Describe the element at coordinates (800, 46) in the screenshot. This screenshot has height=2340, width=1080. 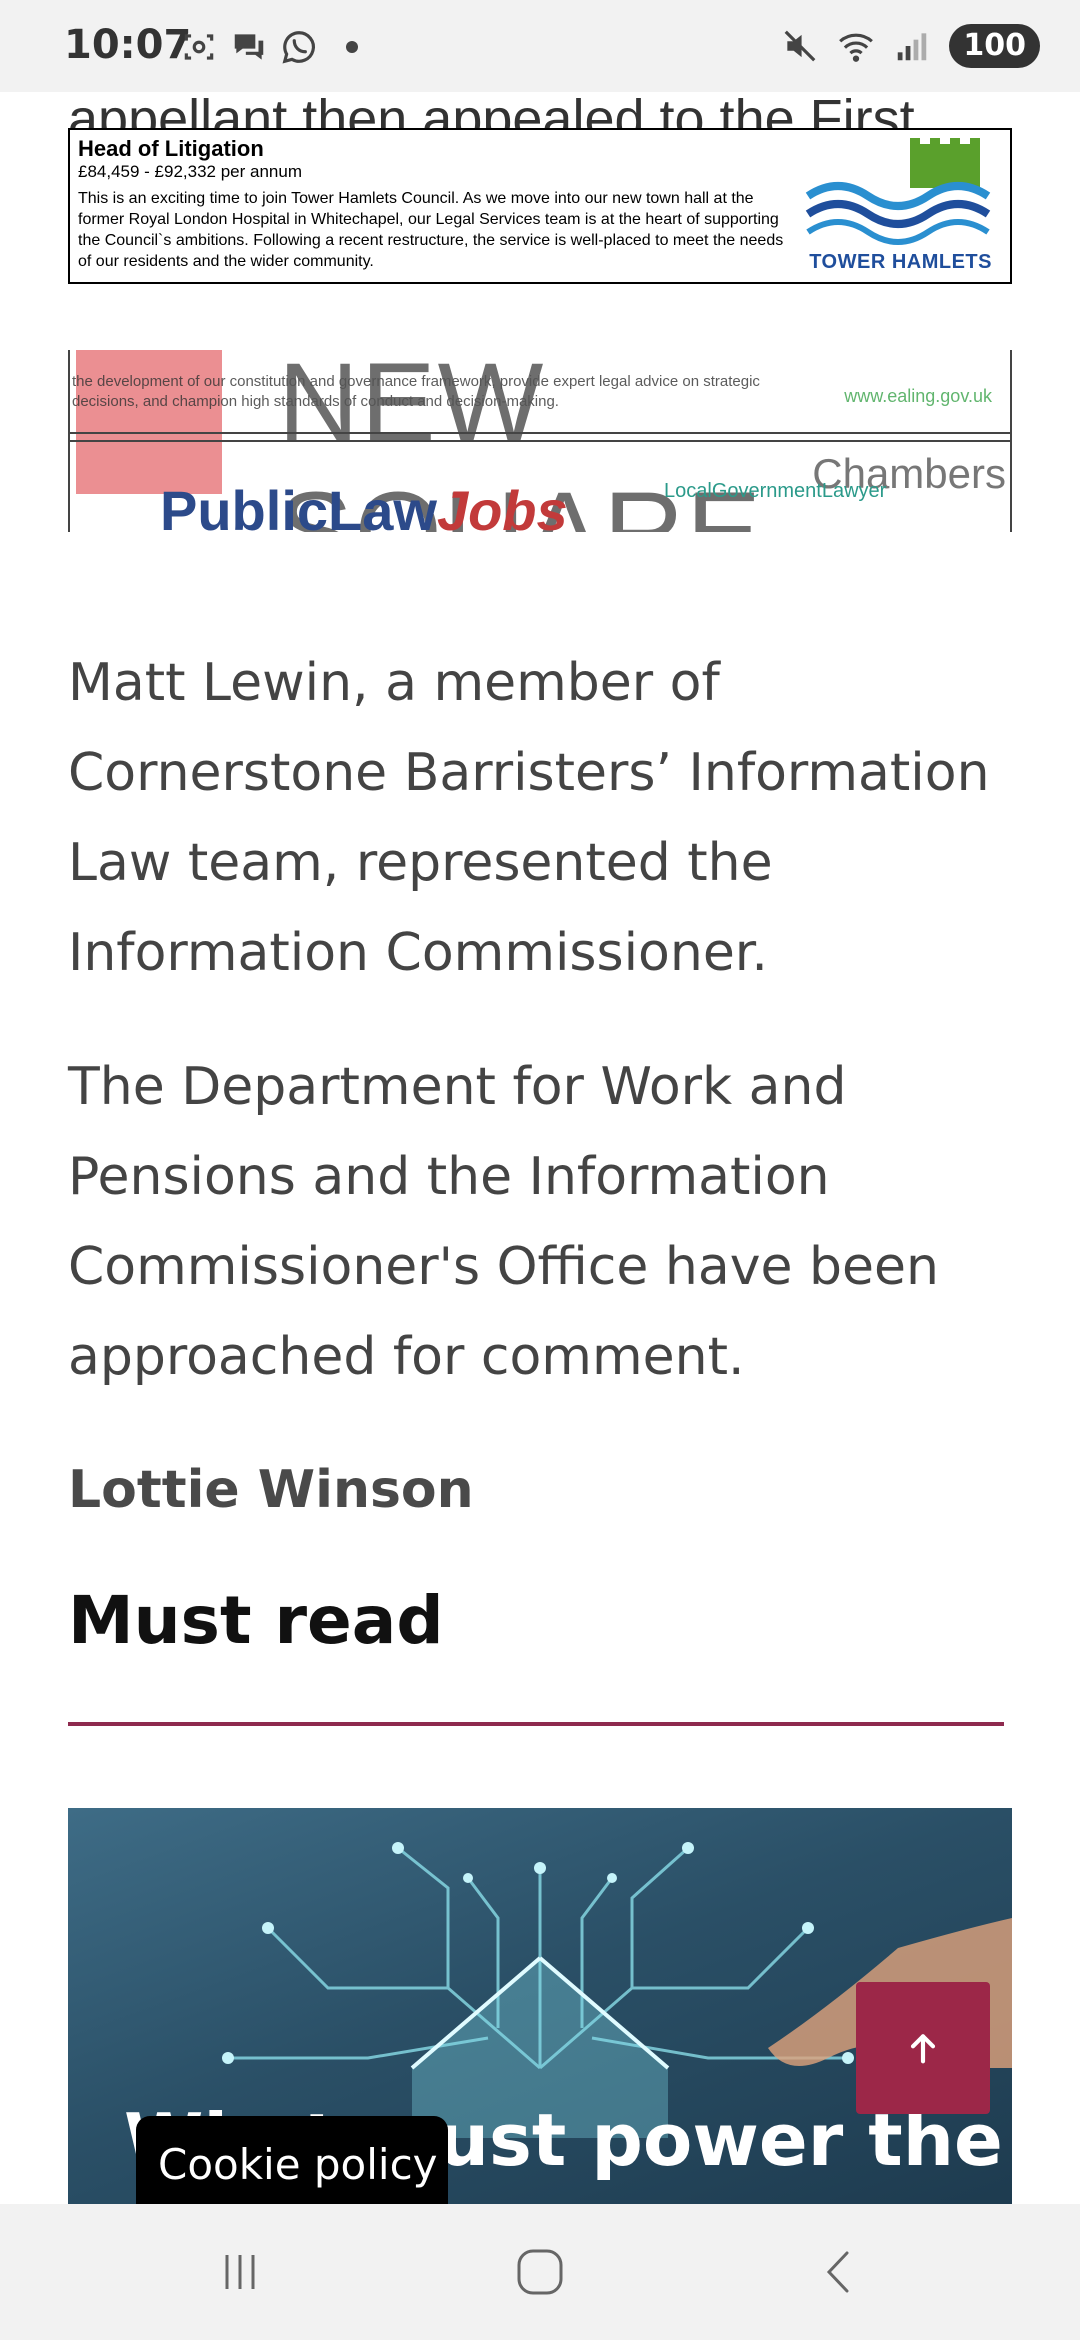
I see `mute-icon` at that location.